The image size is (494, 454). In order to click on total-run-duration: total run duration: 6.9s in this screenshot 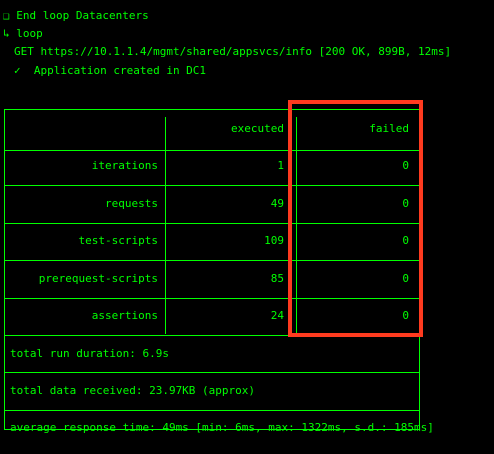, I will do `click(89, 353)`.